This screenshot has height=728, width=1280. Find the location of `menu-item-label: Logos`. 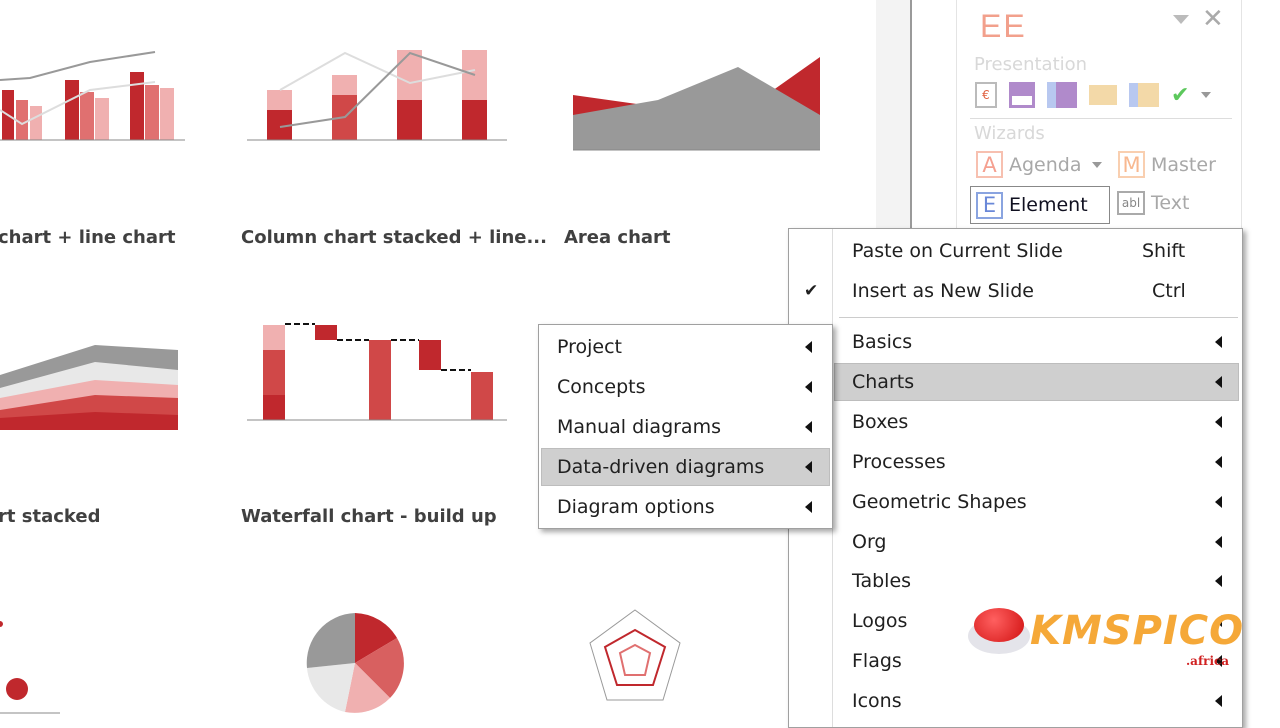

menu-item-label: Logos is located at coordinates (880, 621).